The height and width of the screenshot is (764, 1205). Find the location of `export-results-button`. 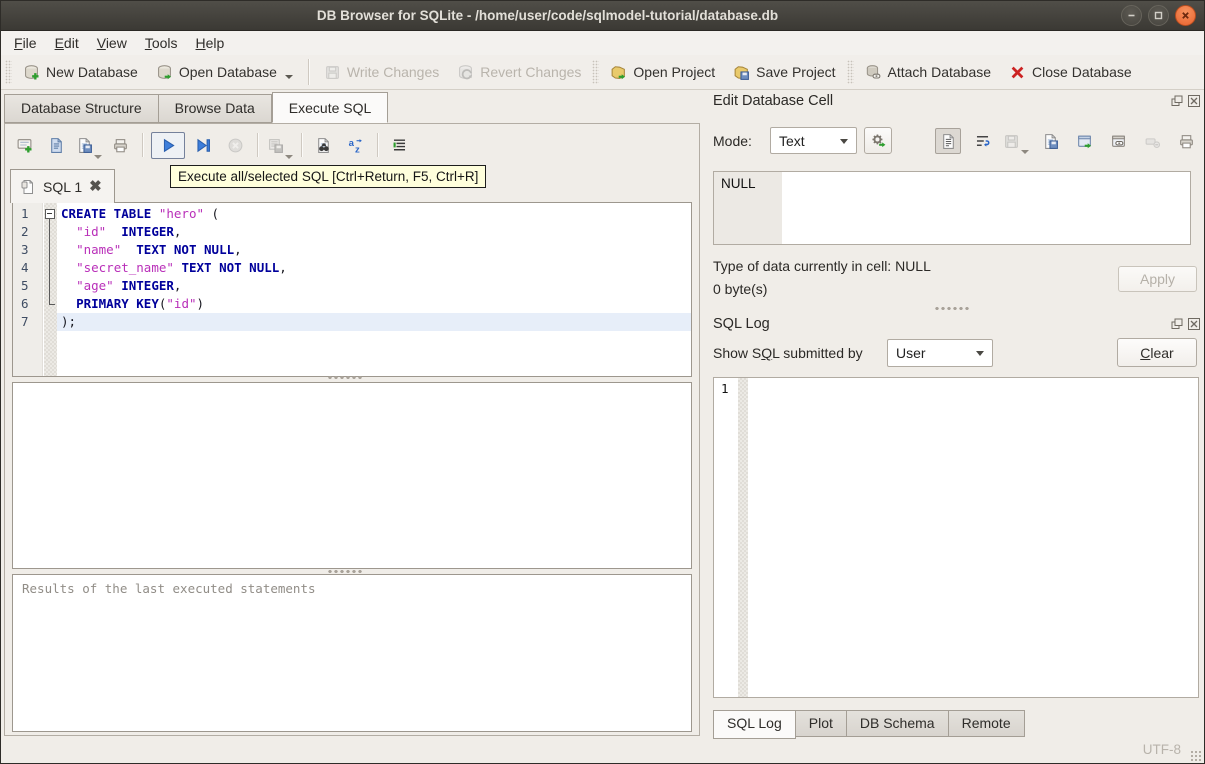

export-results-button is located at coordinates (279, 145).